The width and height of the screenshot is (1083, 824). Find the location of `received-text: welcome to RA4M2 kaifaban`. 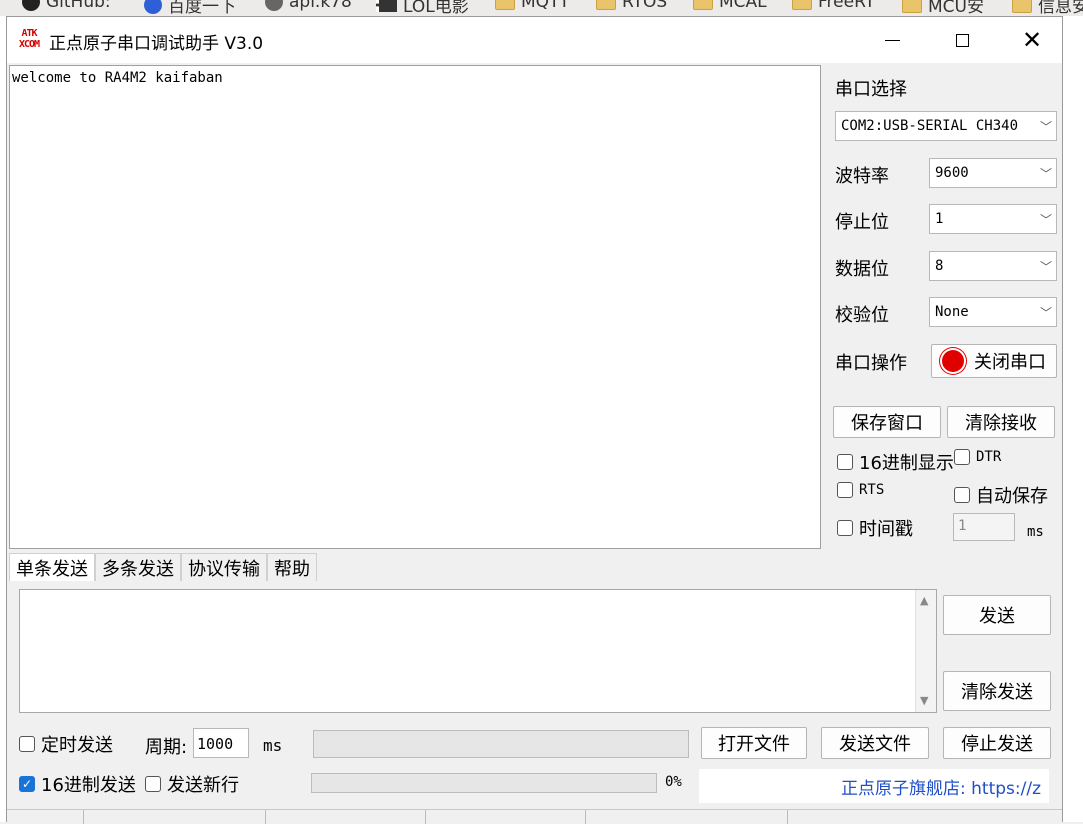

received-text: welcome to RA4M2 kaifaban is located at coordinates (117, 78).